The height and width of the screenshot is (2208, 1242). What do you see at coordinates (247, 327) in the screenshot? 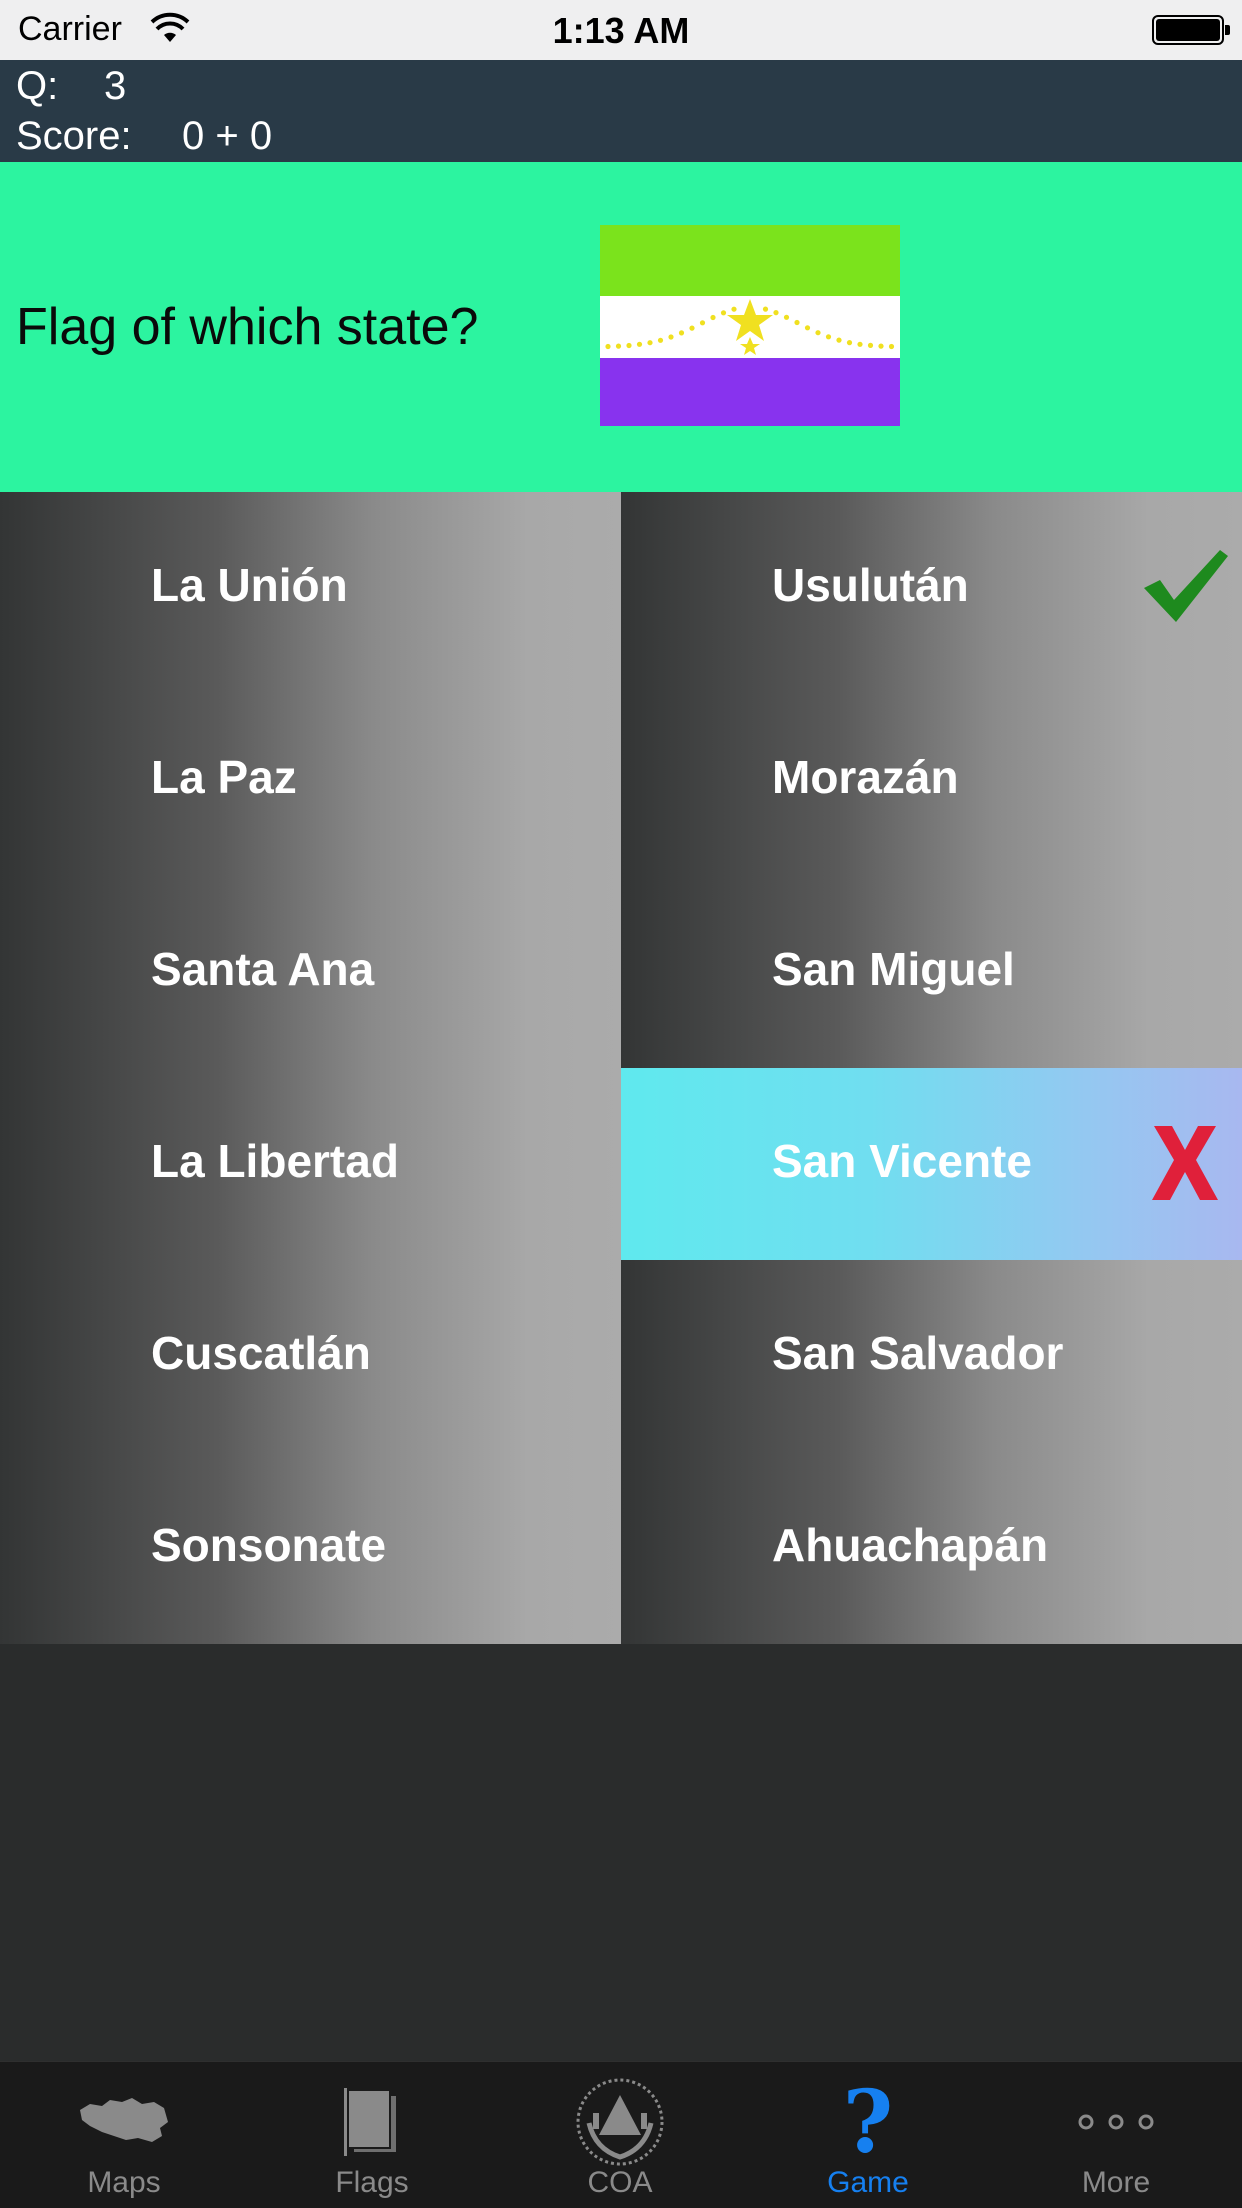
I see `question-text: Flag of which state?` at bounding box center [247, 327].